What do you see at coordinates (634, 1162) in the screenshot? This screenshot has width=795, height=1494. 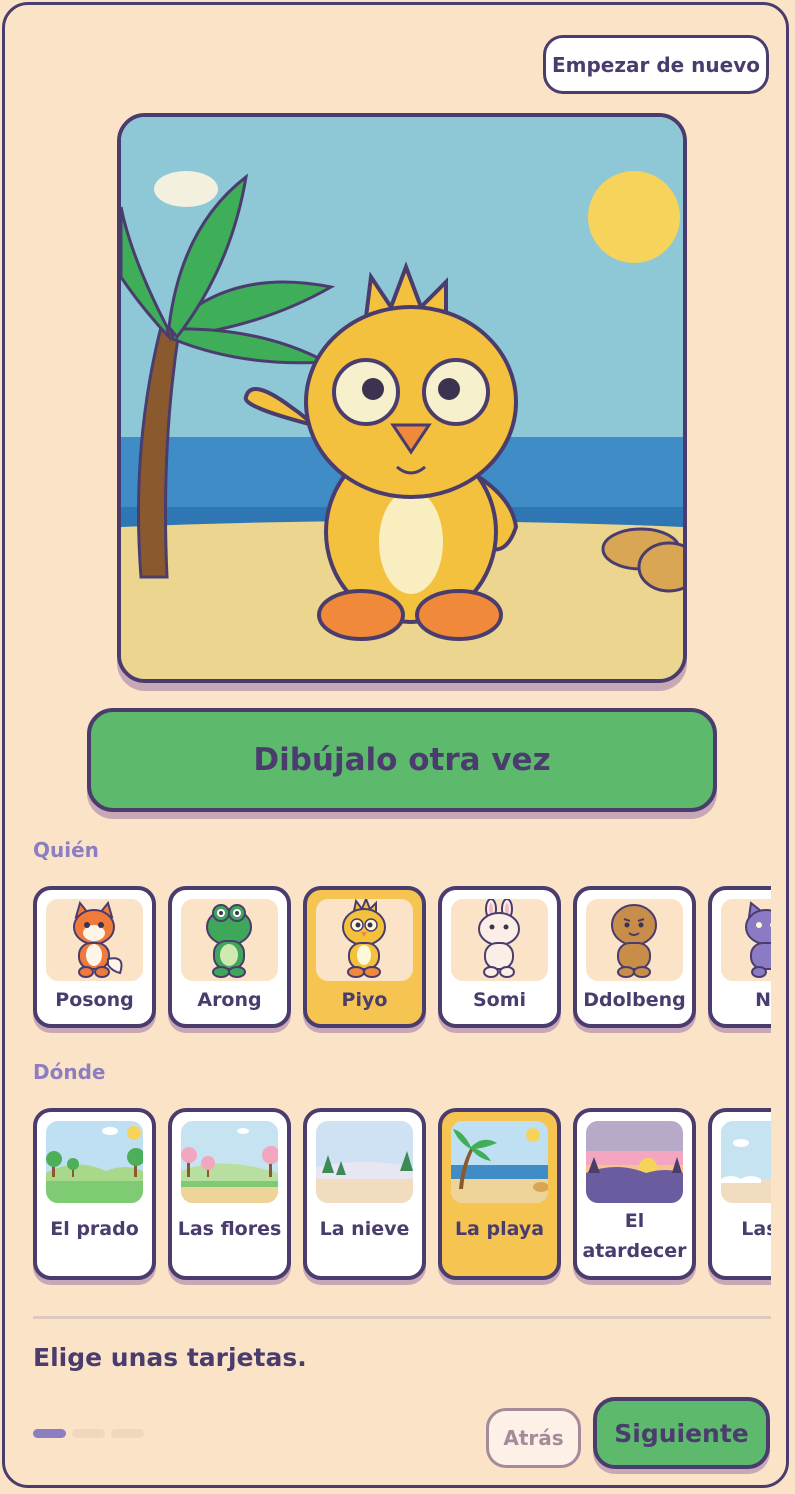 I see `sunset-icon` at bounding box center [634, 1162].